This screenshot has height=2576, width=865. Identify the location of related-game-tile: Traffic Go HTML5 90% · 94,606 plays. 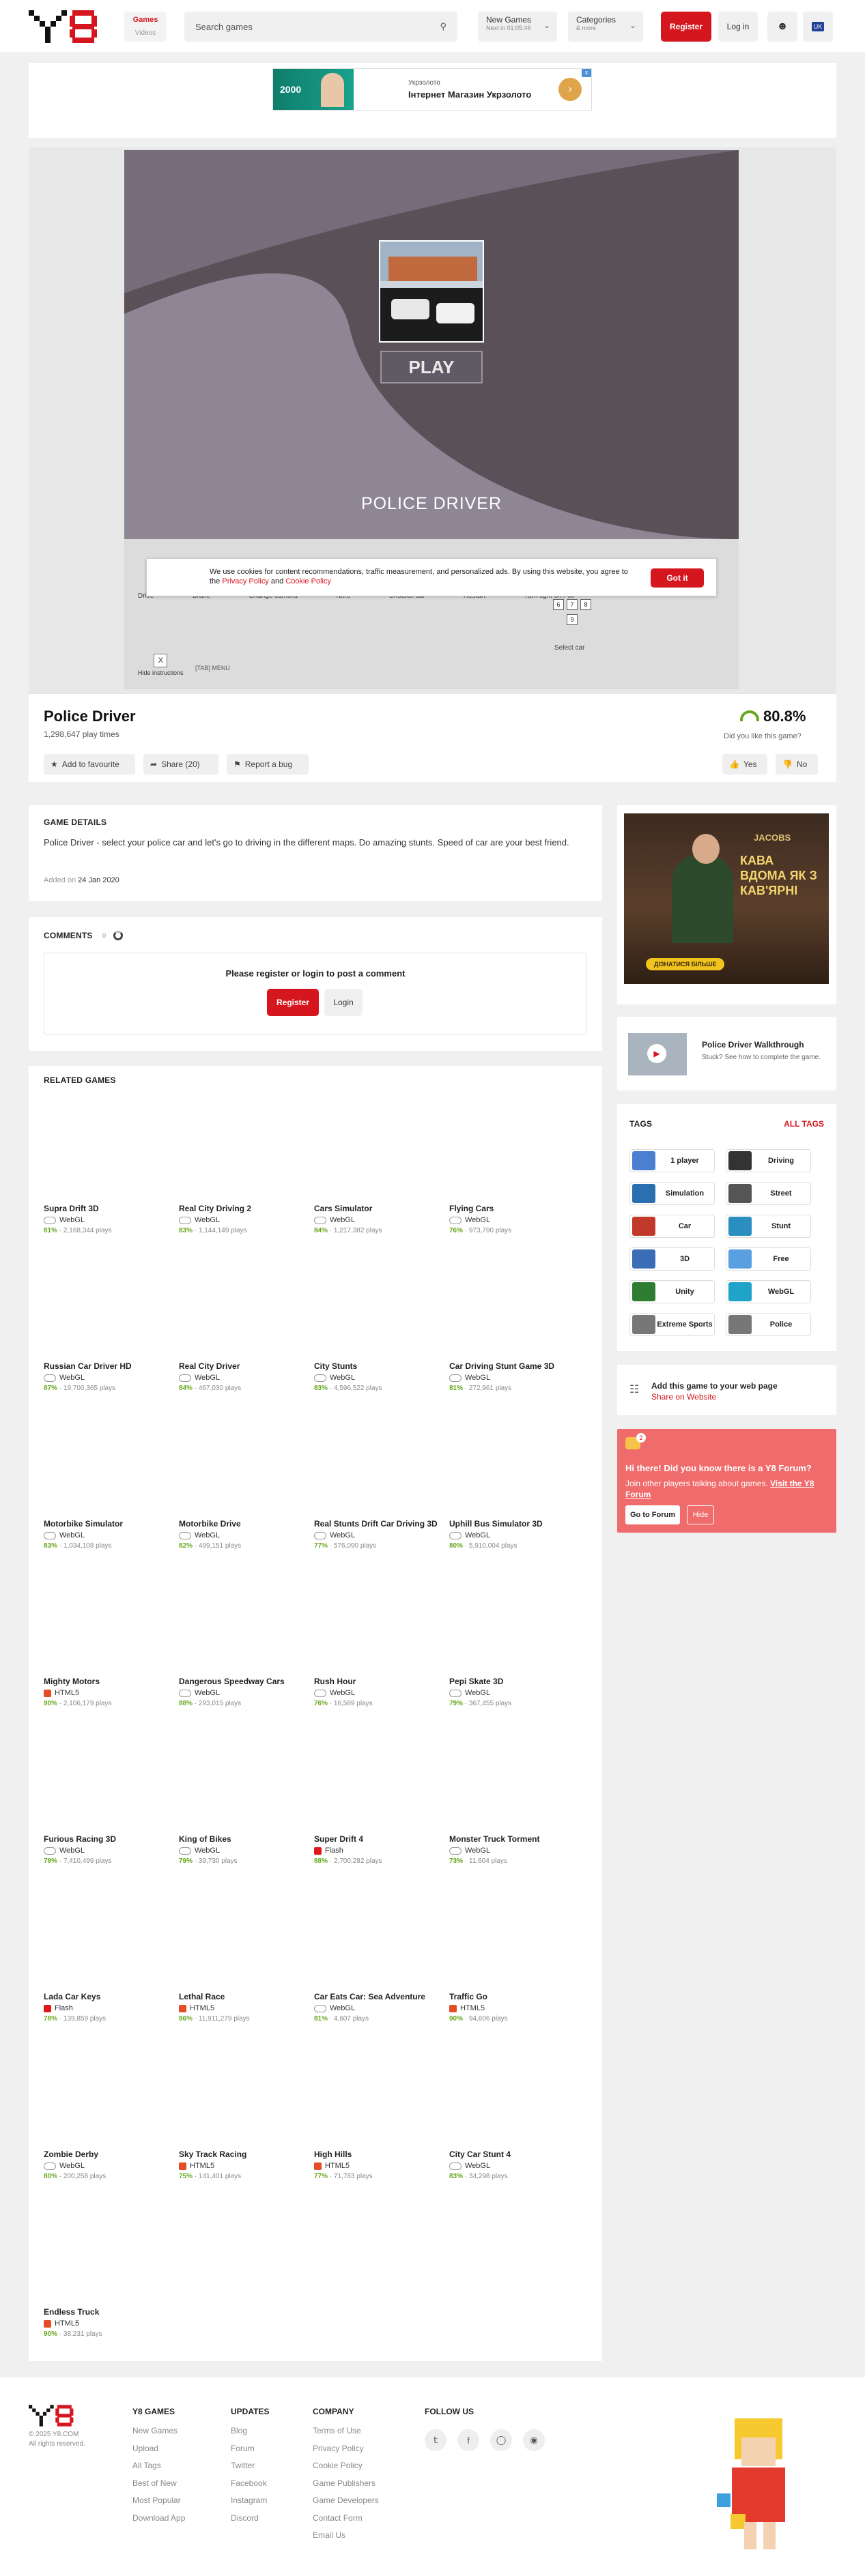
(514, 1955).